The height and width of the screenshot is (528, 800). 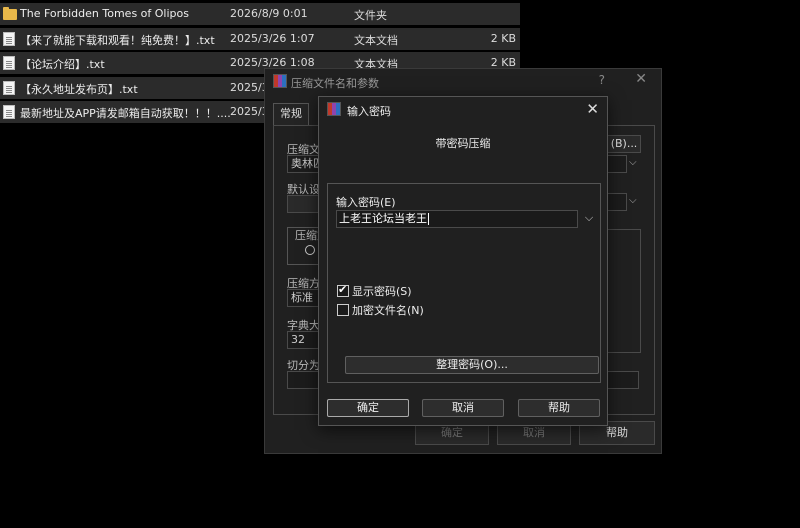 What do you see at coordinates (104, 13) in the screenshot?
I see `file-name: The Forbidden Tomes of Olipos` at bounding box center [104, 13].